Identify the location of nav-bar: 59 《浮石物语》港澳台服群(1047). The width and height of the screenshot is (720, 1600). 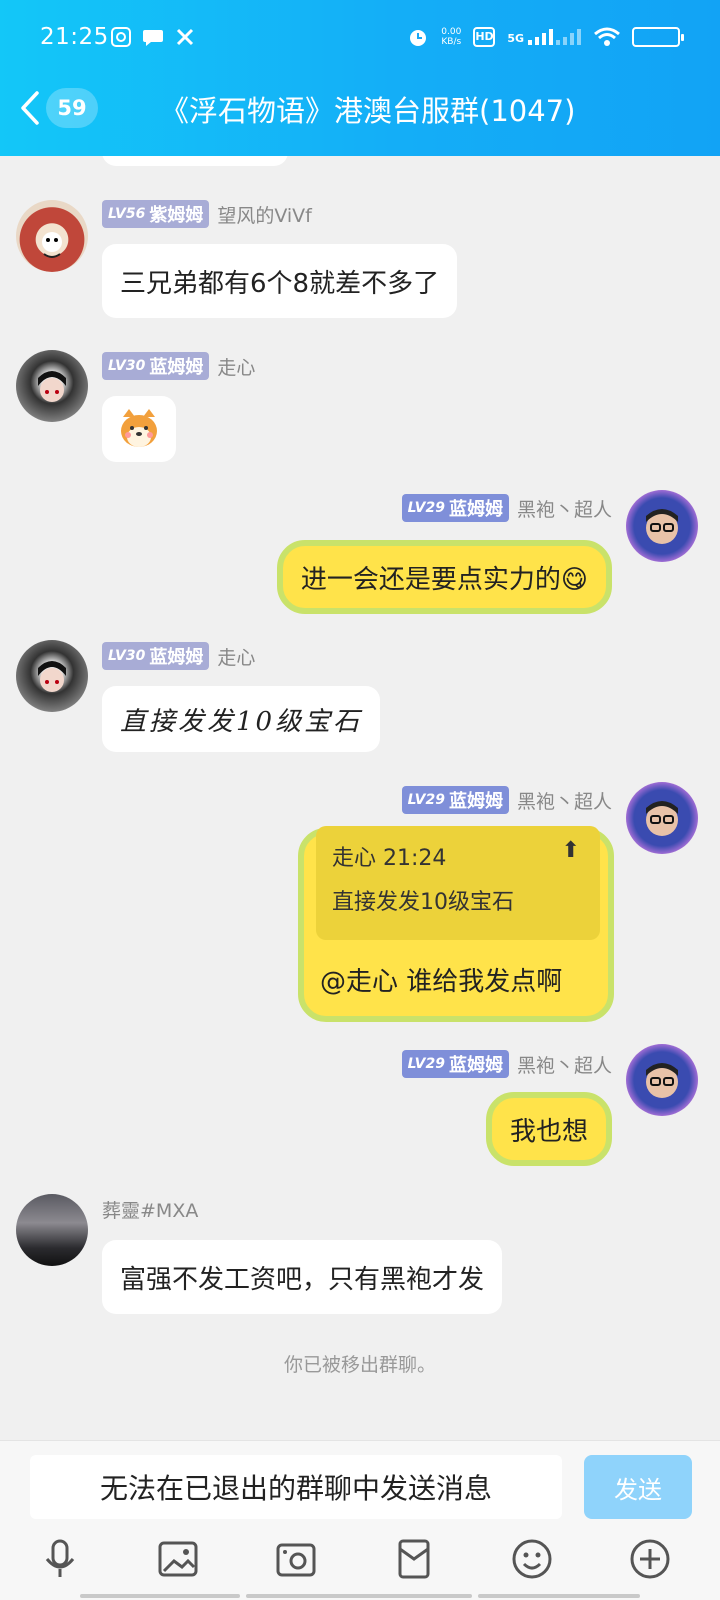
(360, 108).